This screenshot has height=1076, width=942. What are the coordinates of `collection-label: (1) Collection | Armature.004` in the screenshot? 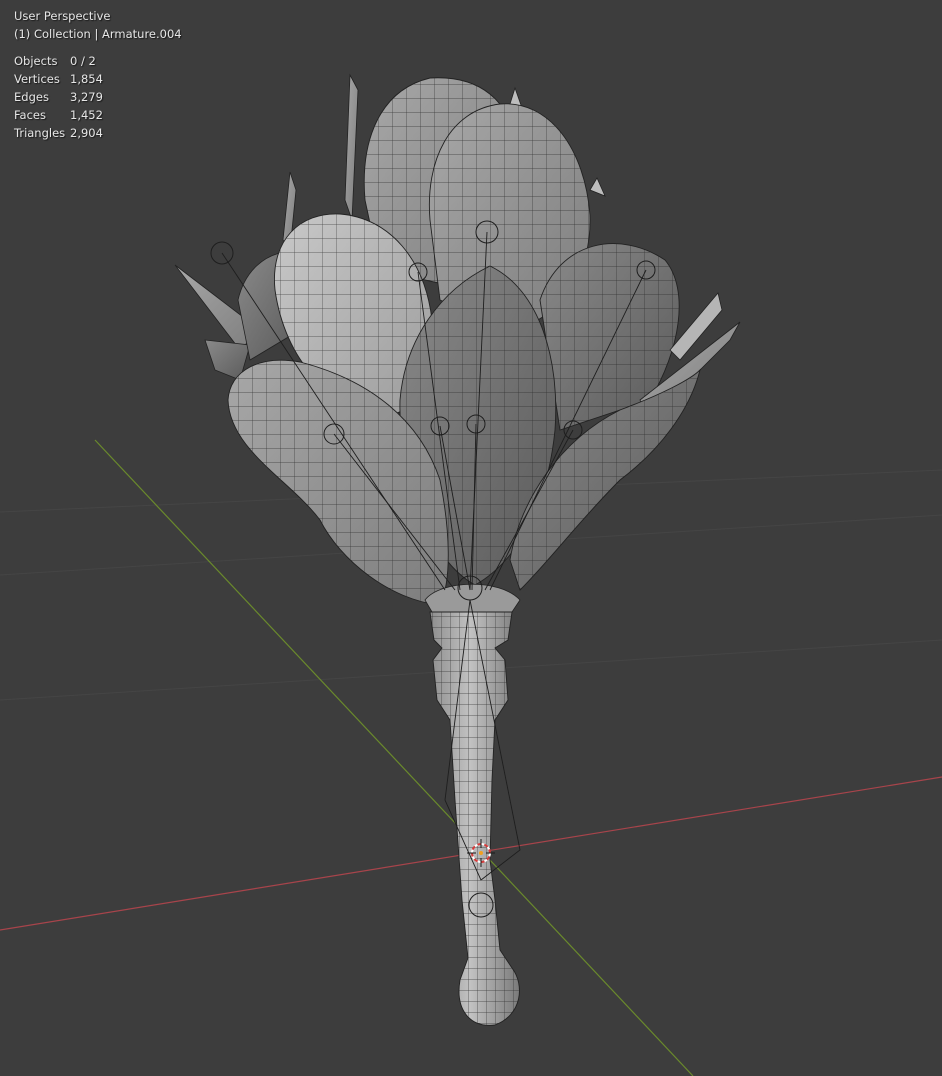 It's located at (98, 34).